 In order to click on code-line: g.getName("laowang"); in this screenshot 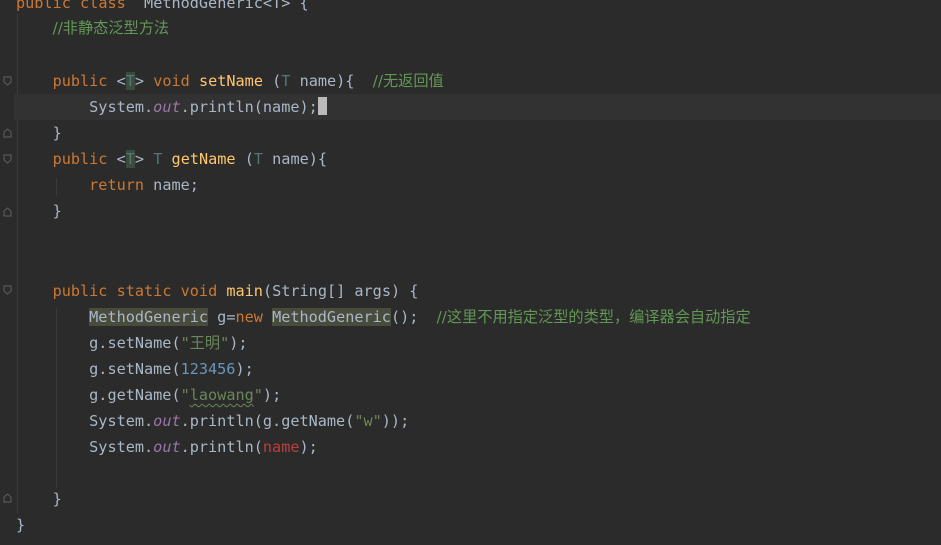, I will do `click(148, 395)`.